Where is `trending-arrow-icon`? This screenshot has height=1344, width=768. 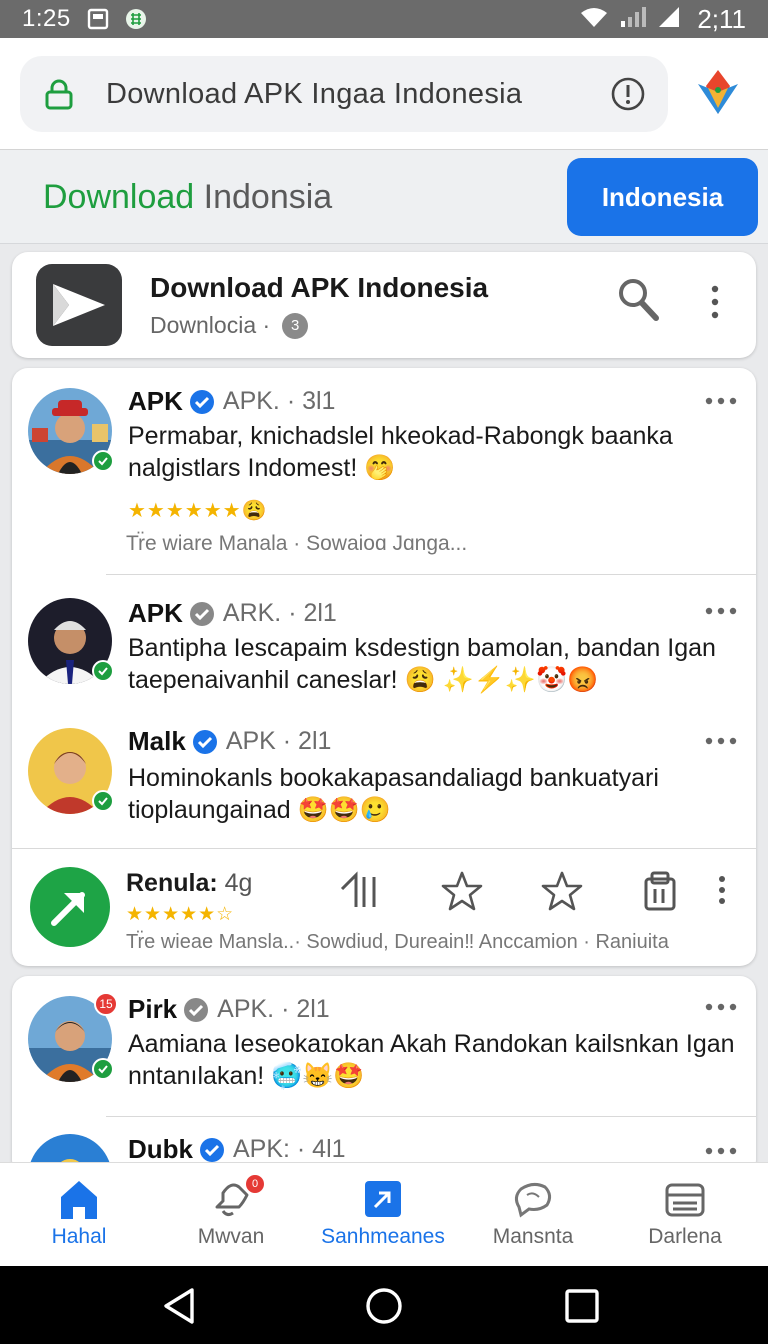
trending-arrow-icon is located at coordinates (70, 907).